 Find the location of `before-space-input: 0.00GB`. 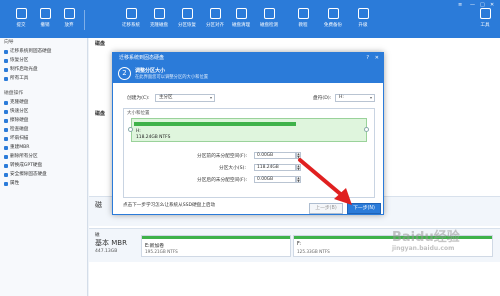

before-space-input: 0.00GB is located at coordinates (275, 155).